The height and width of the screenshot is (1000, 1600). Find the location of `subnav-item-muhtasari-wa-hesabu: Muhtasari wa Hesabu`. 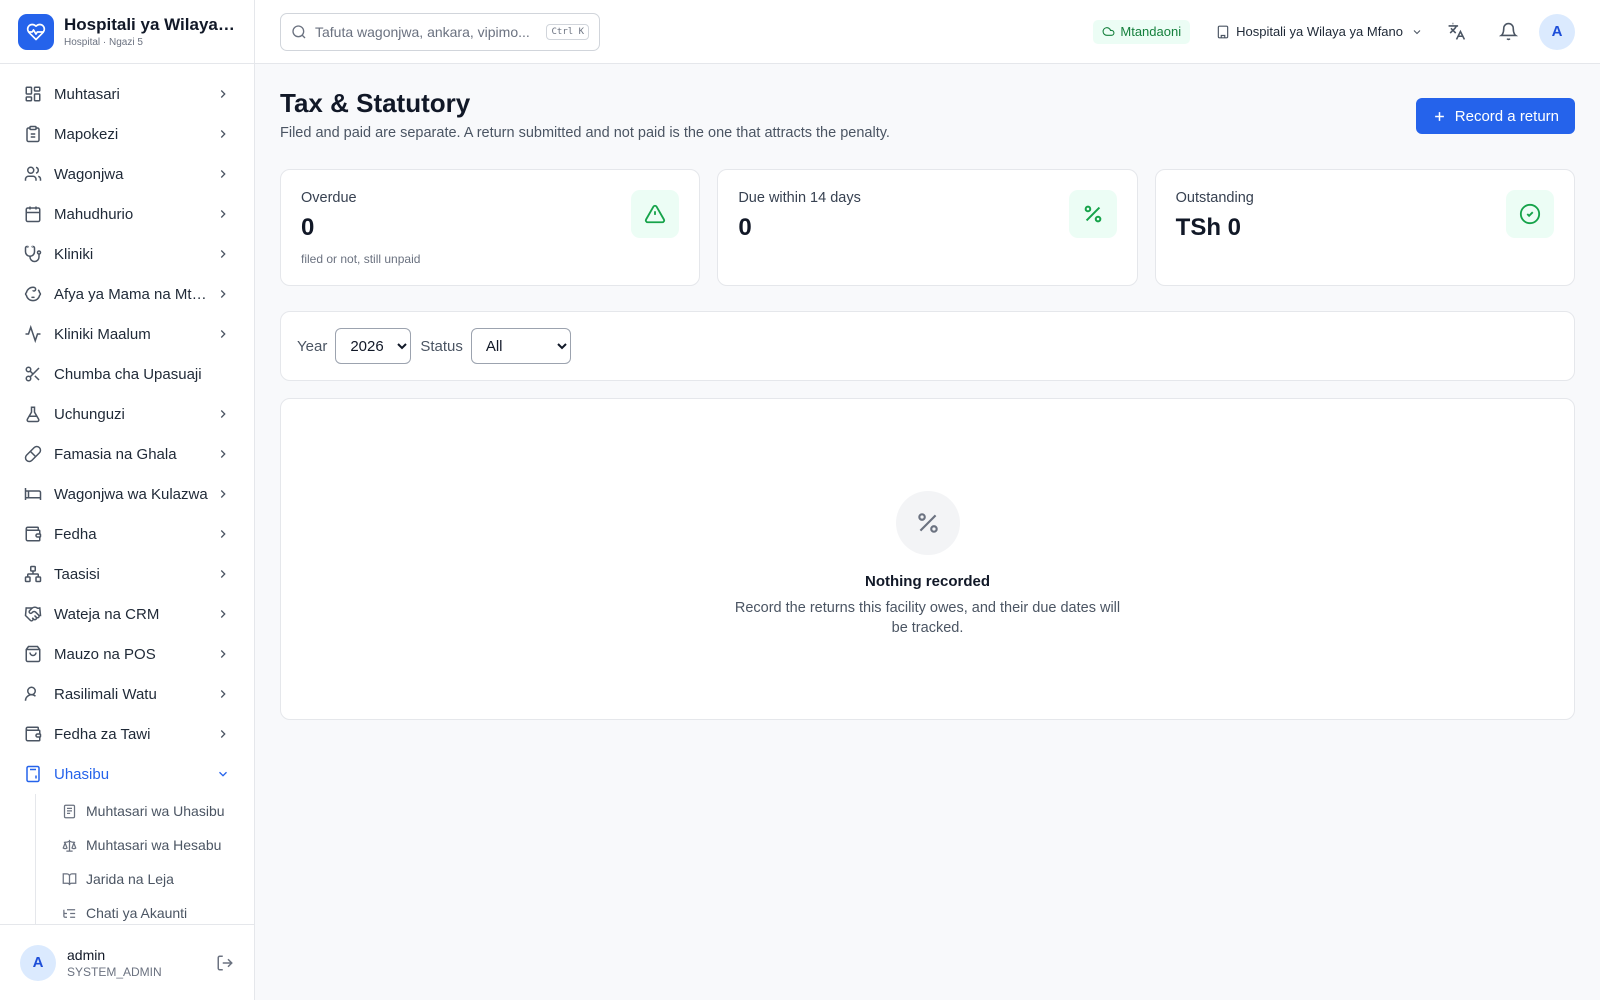

subnav-item-muhtasari-wa-hesabu: Muhtasari wa Hesabu is located at coordinates (145, 845).